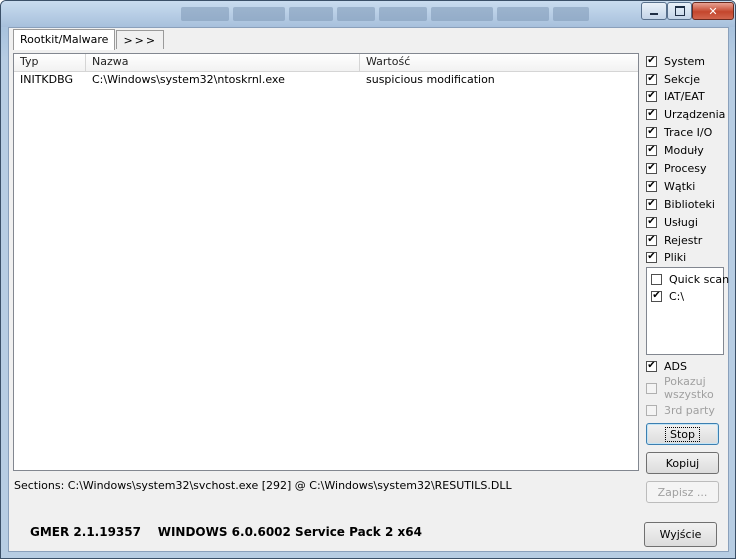  I want to click on app-version: GMER 2.1.19357, so click(85, 532).